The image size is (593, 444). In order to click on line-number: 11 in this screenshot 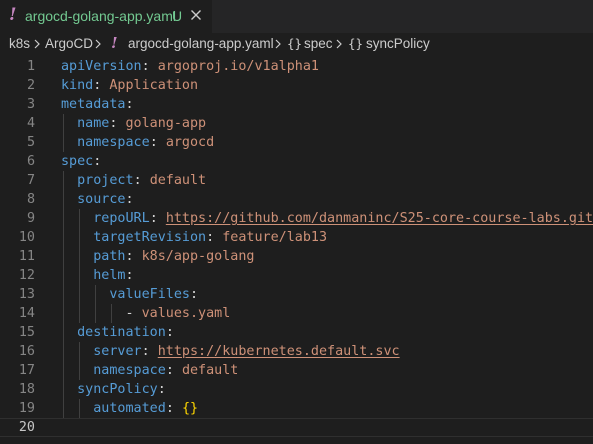, I will do `click(26, 256)`.